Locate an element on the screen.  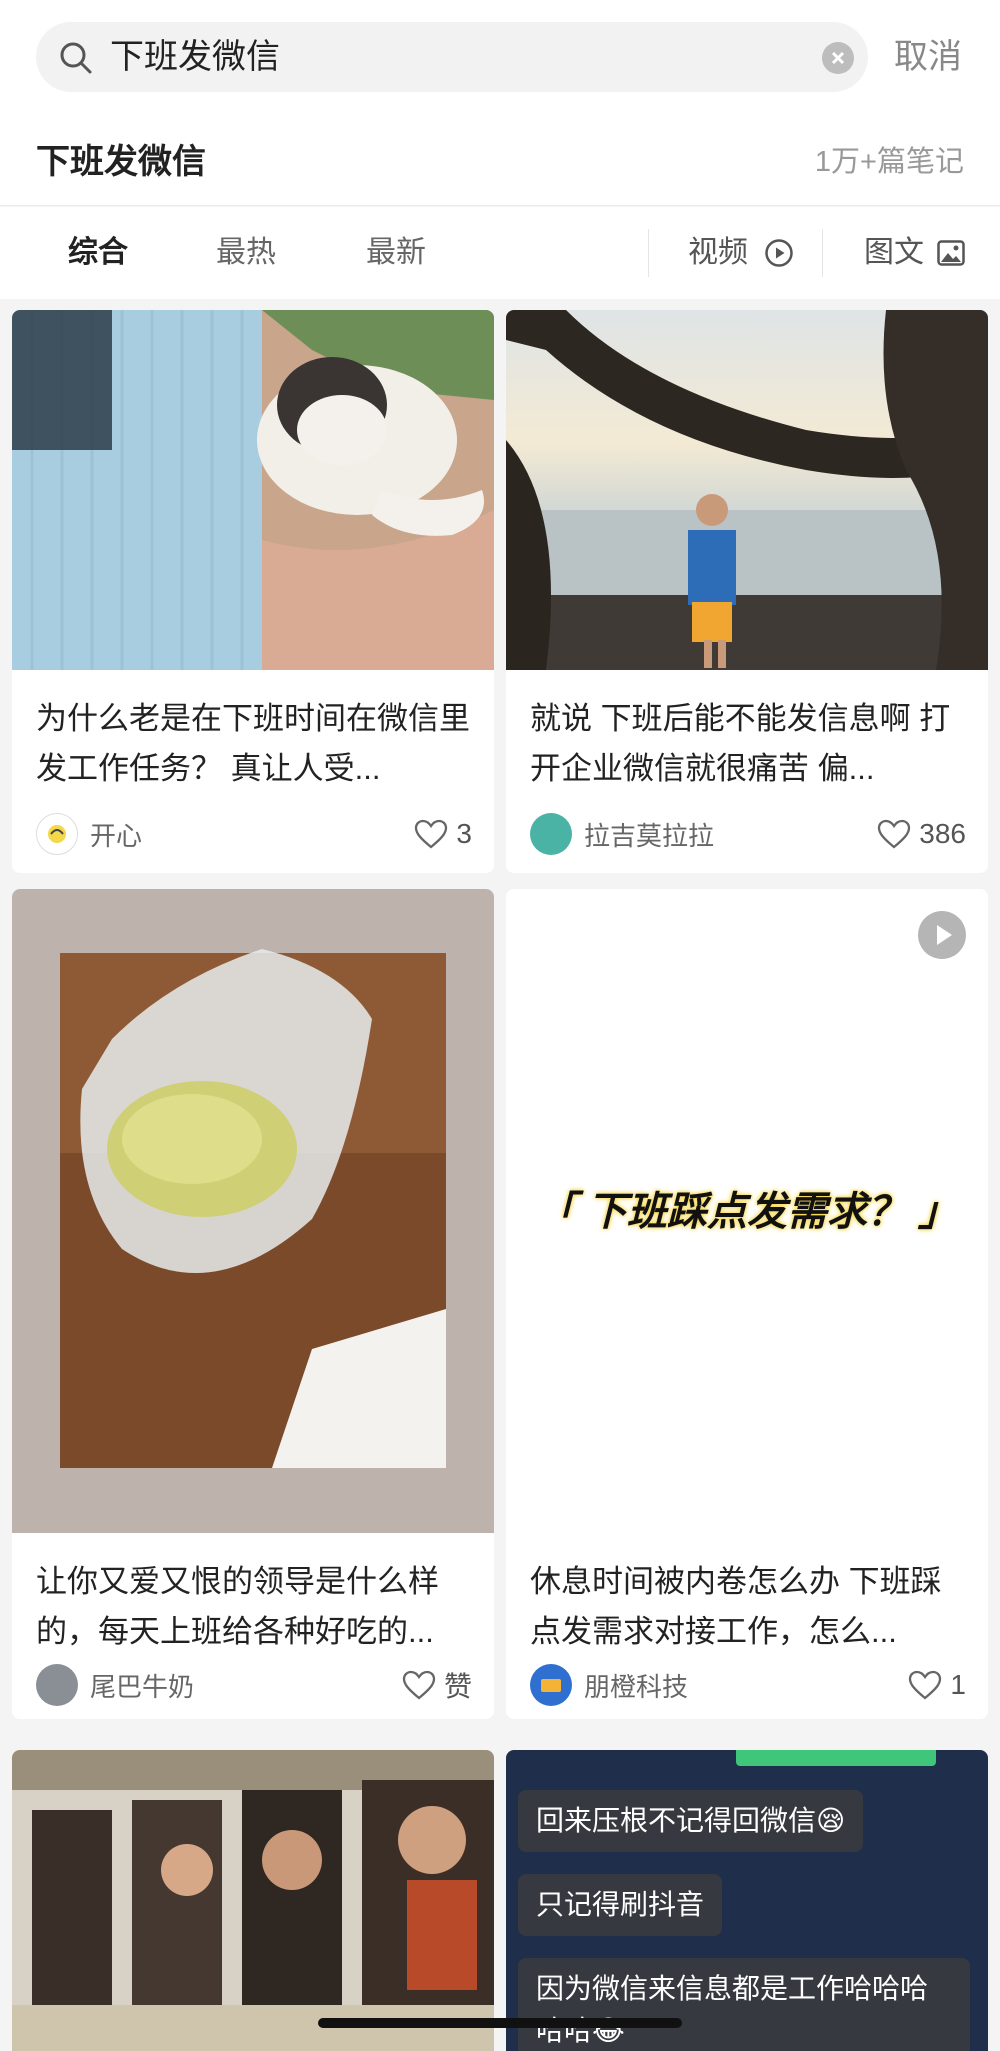
author-name: 拉吉莫拉拉 is located at coordinates (649, 835).